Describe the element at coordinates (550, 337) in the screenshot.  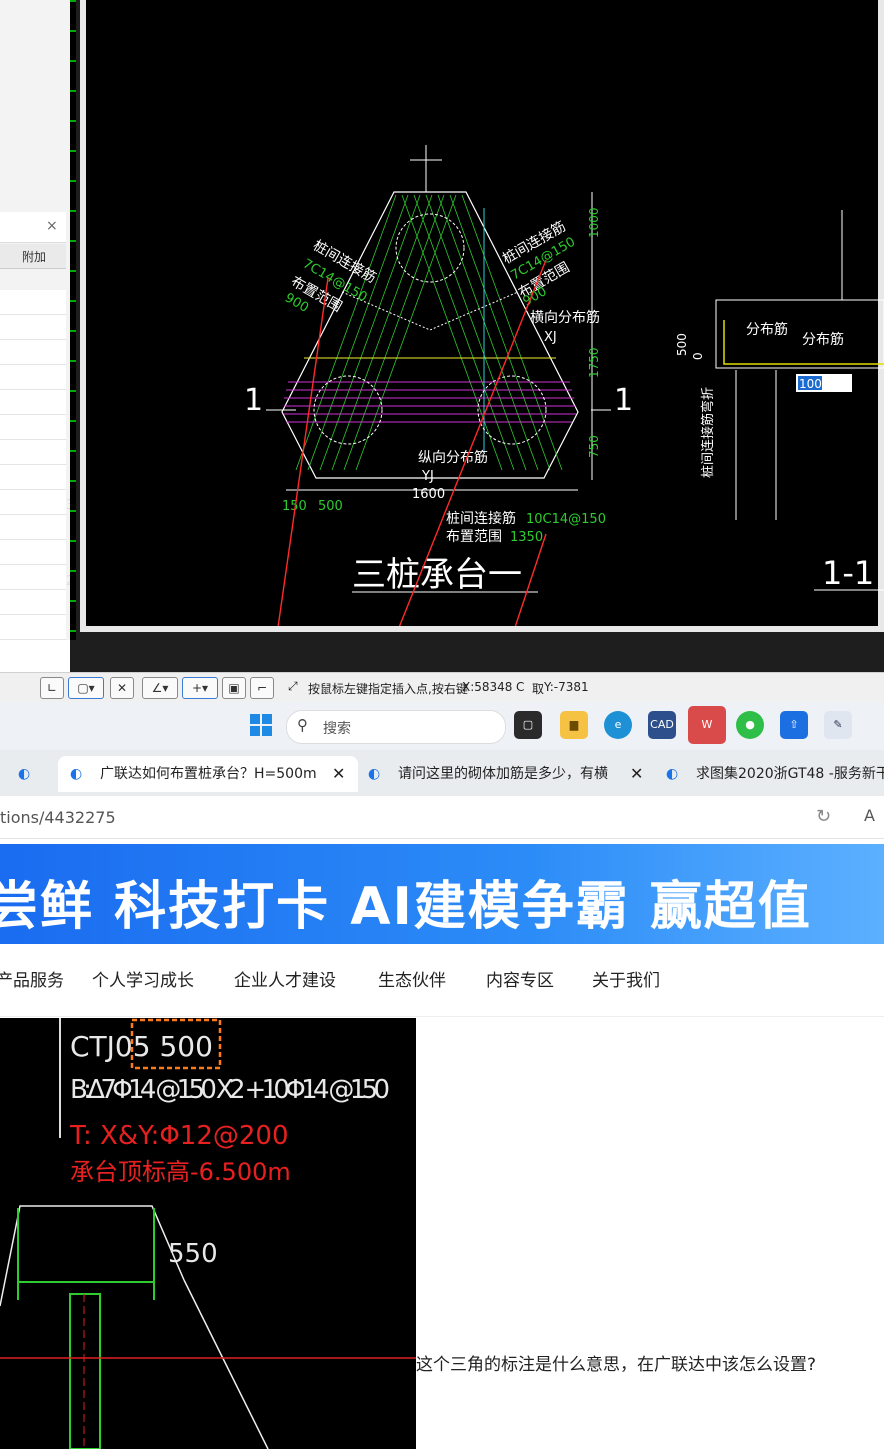
I see `label-xj: XJ` at that location.